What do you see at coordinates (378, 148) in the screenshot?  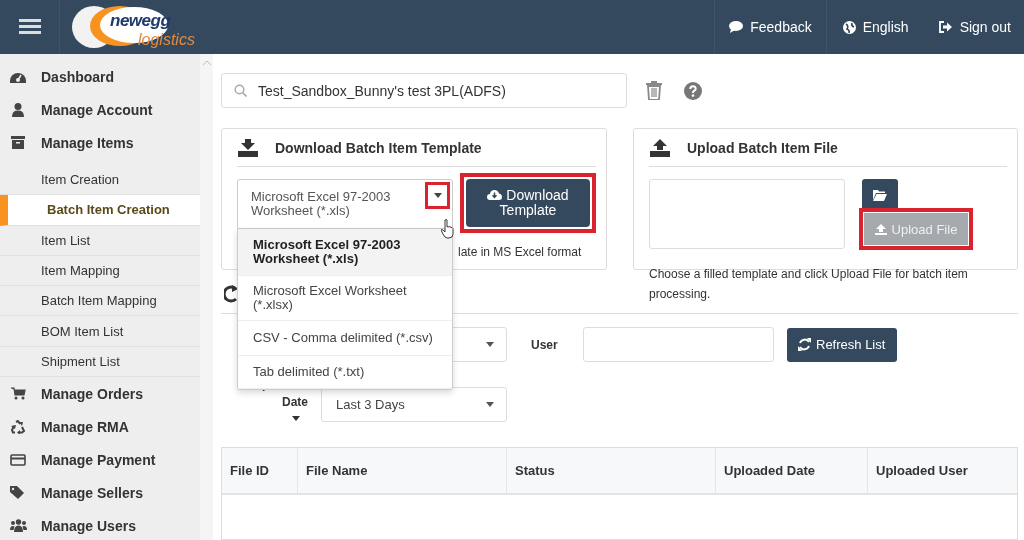 I see `card-title: Download Batch Item Template` at bounding box center [378, 148].